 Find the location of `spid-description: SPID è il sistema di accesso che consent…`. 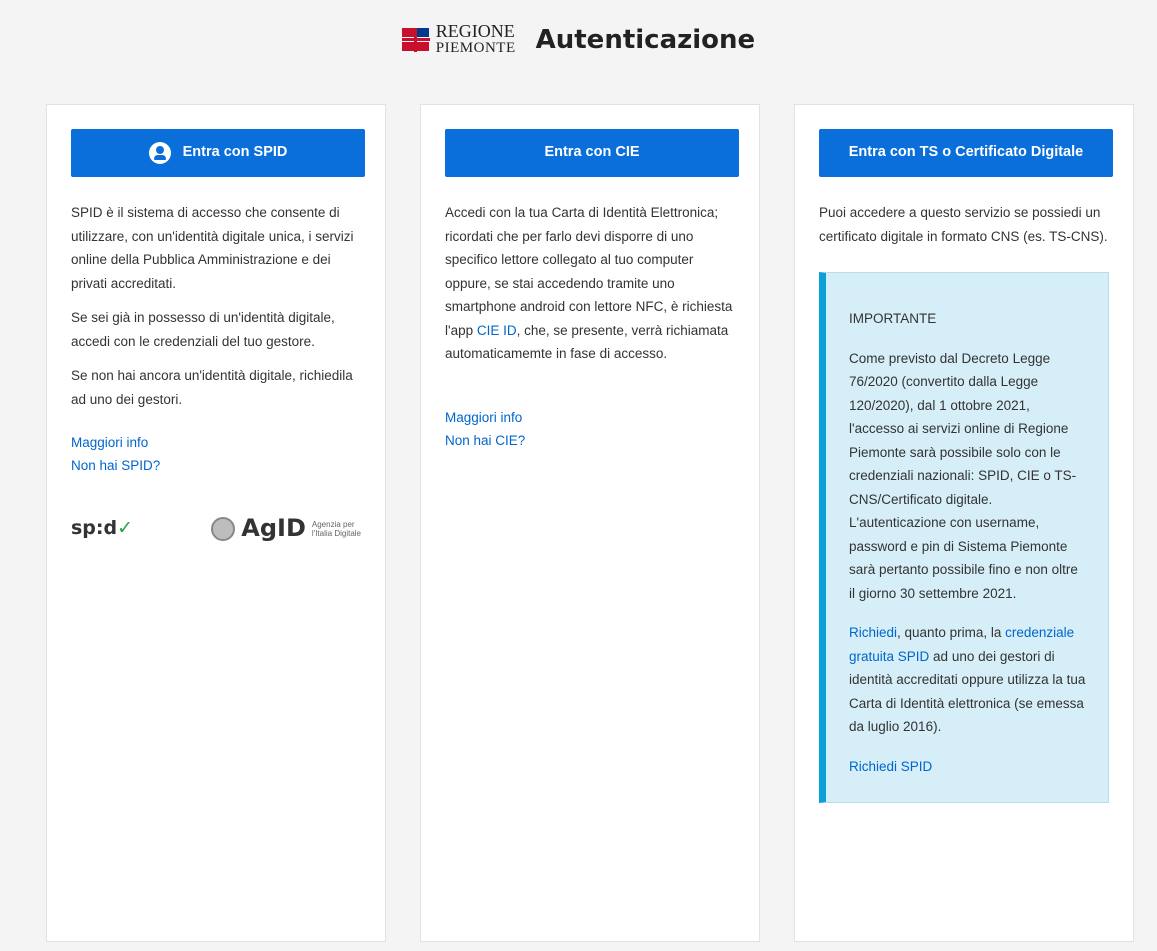

spid-description: SPID è il sistema di accesso che consent… is located at coordinates (212, 248).